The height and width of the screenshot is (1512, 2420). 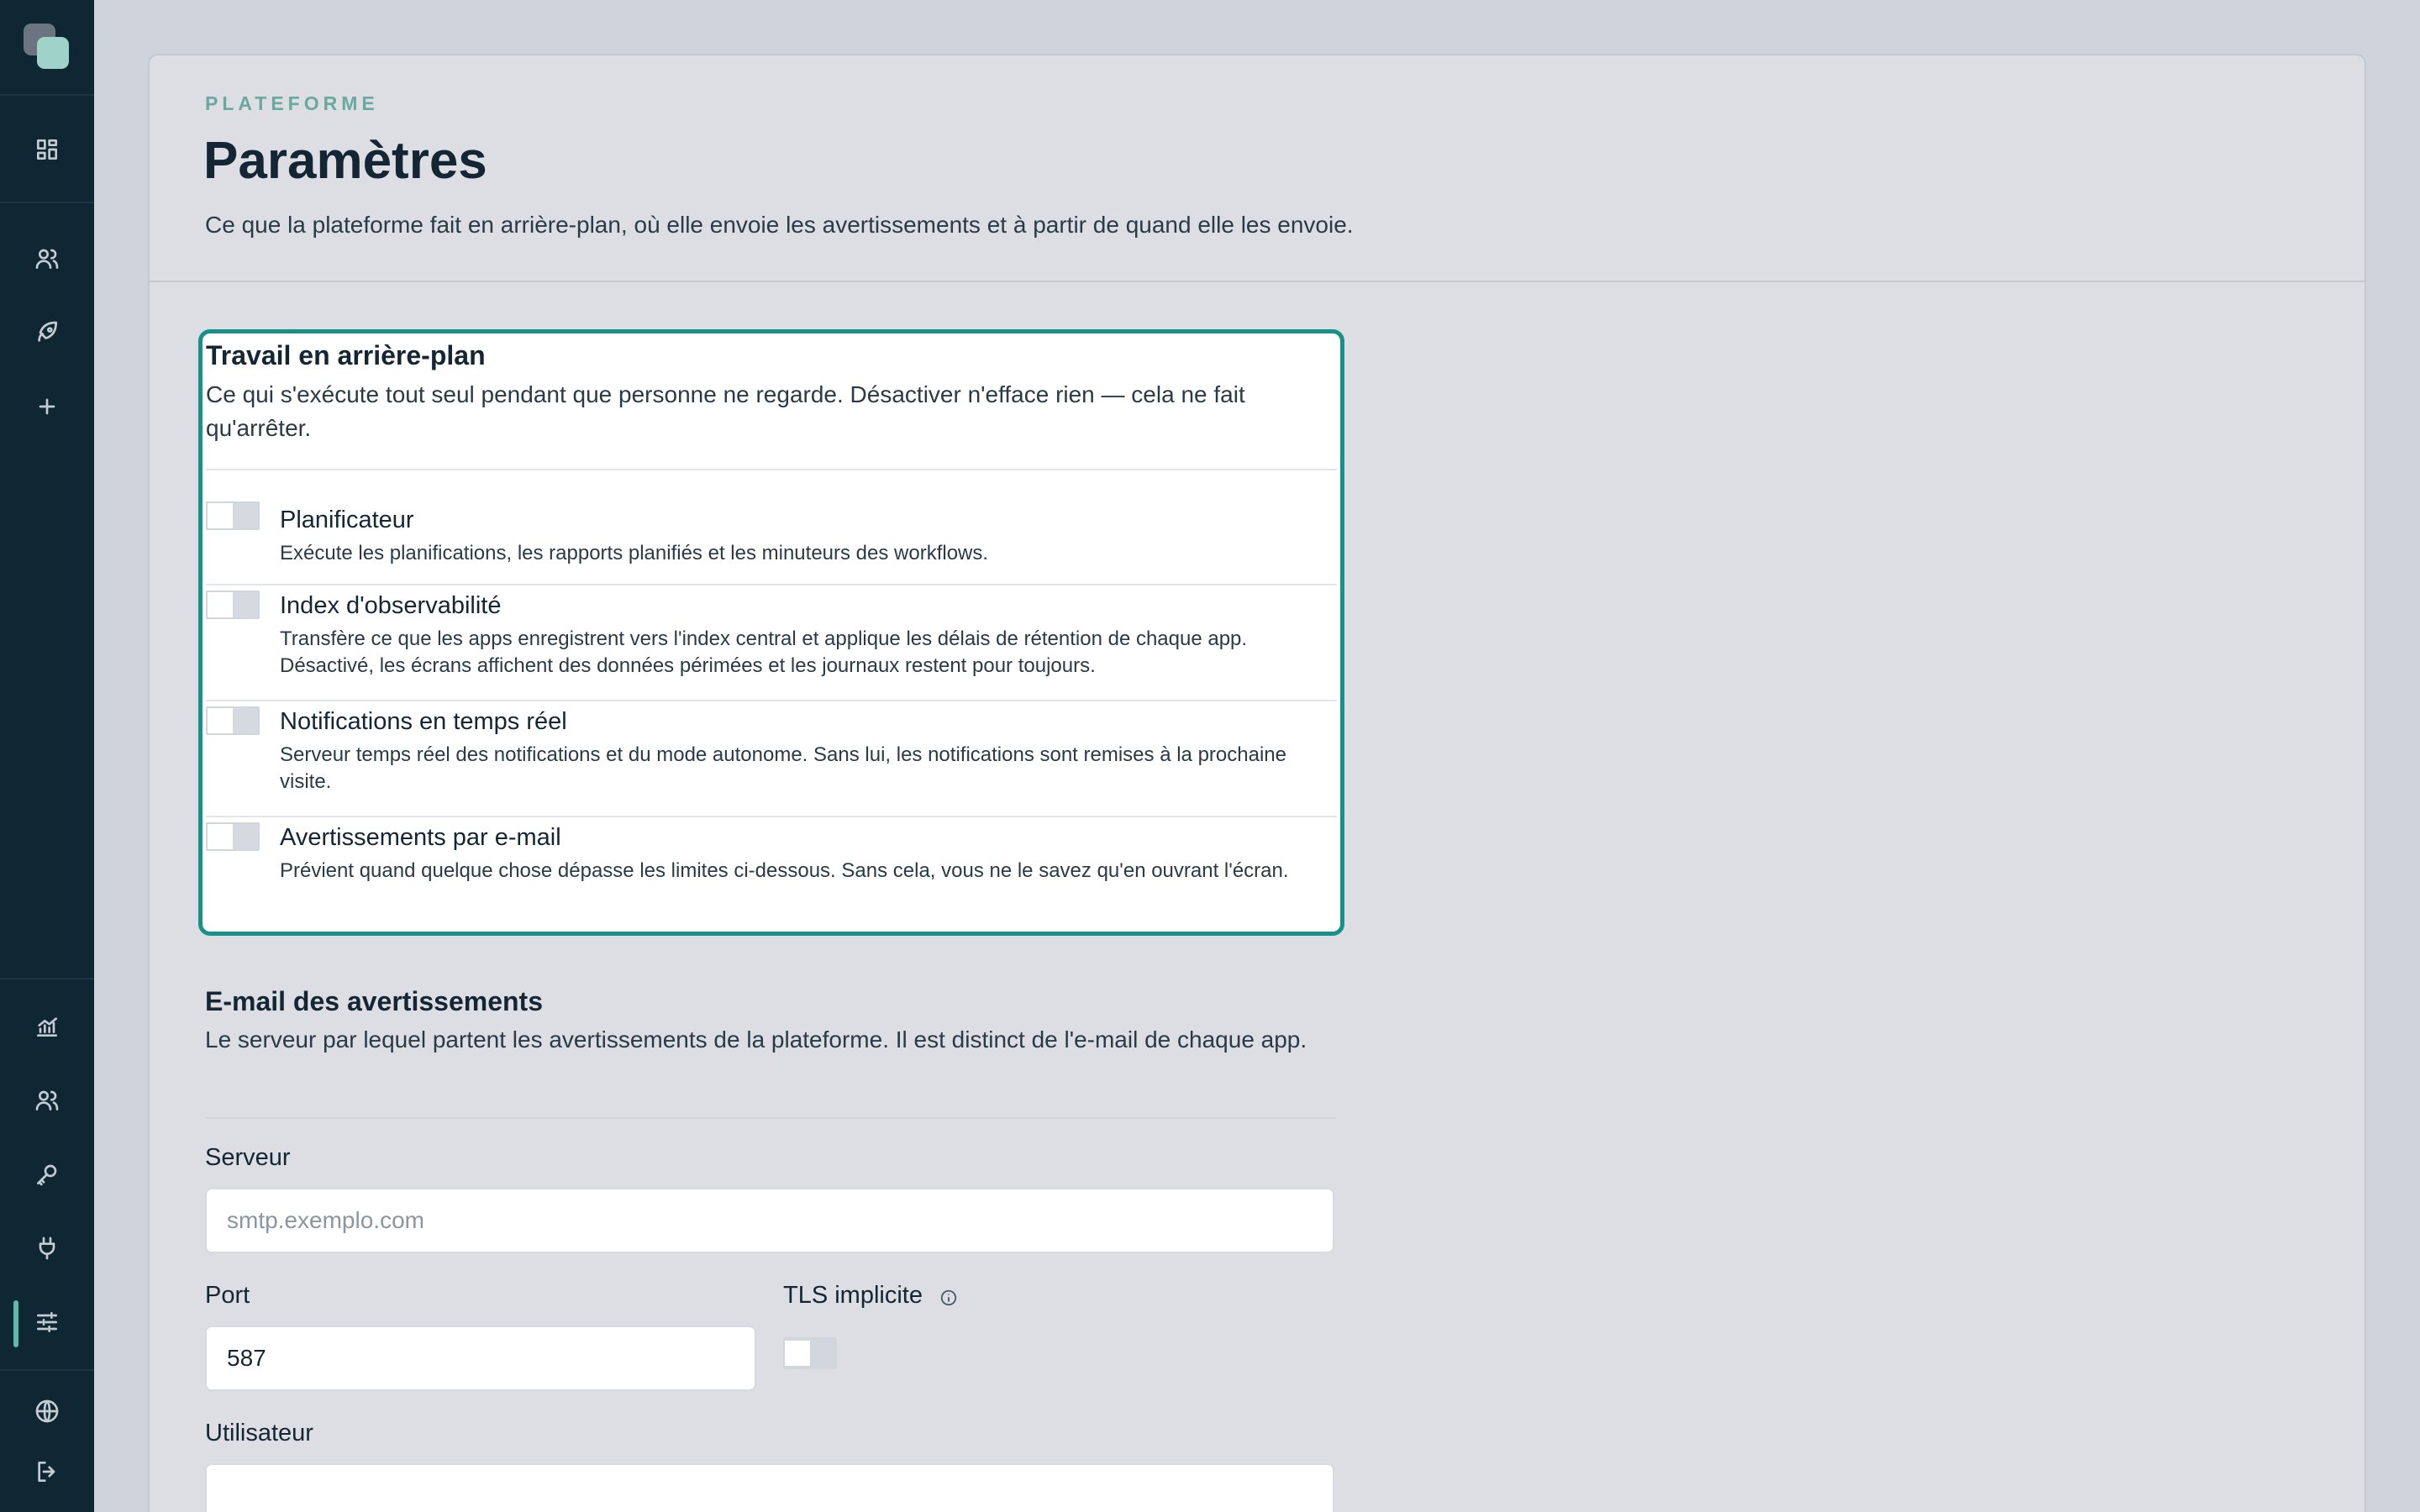 I want to click on users-icon, so click(x=47, y=259).